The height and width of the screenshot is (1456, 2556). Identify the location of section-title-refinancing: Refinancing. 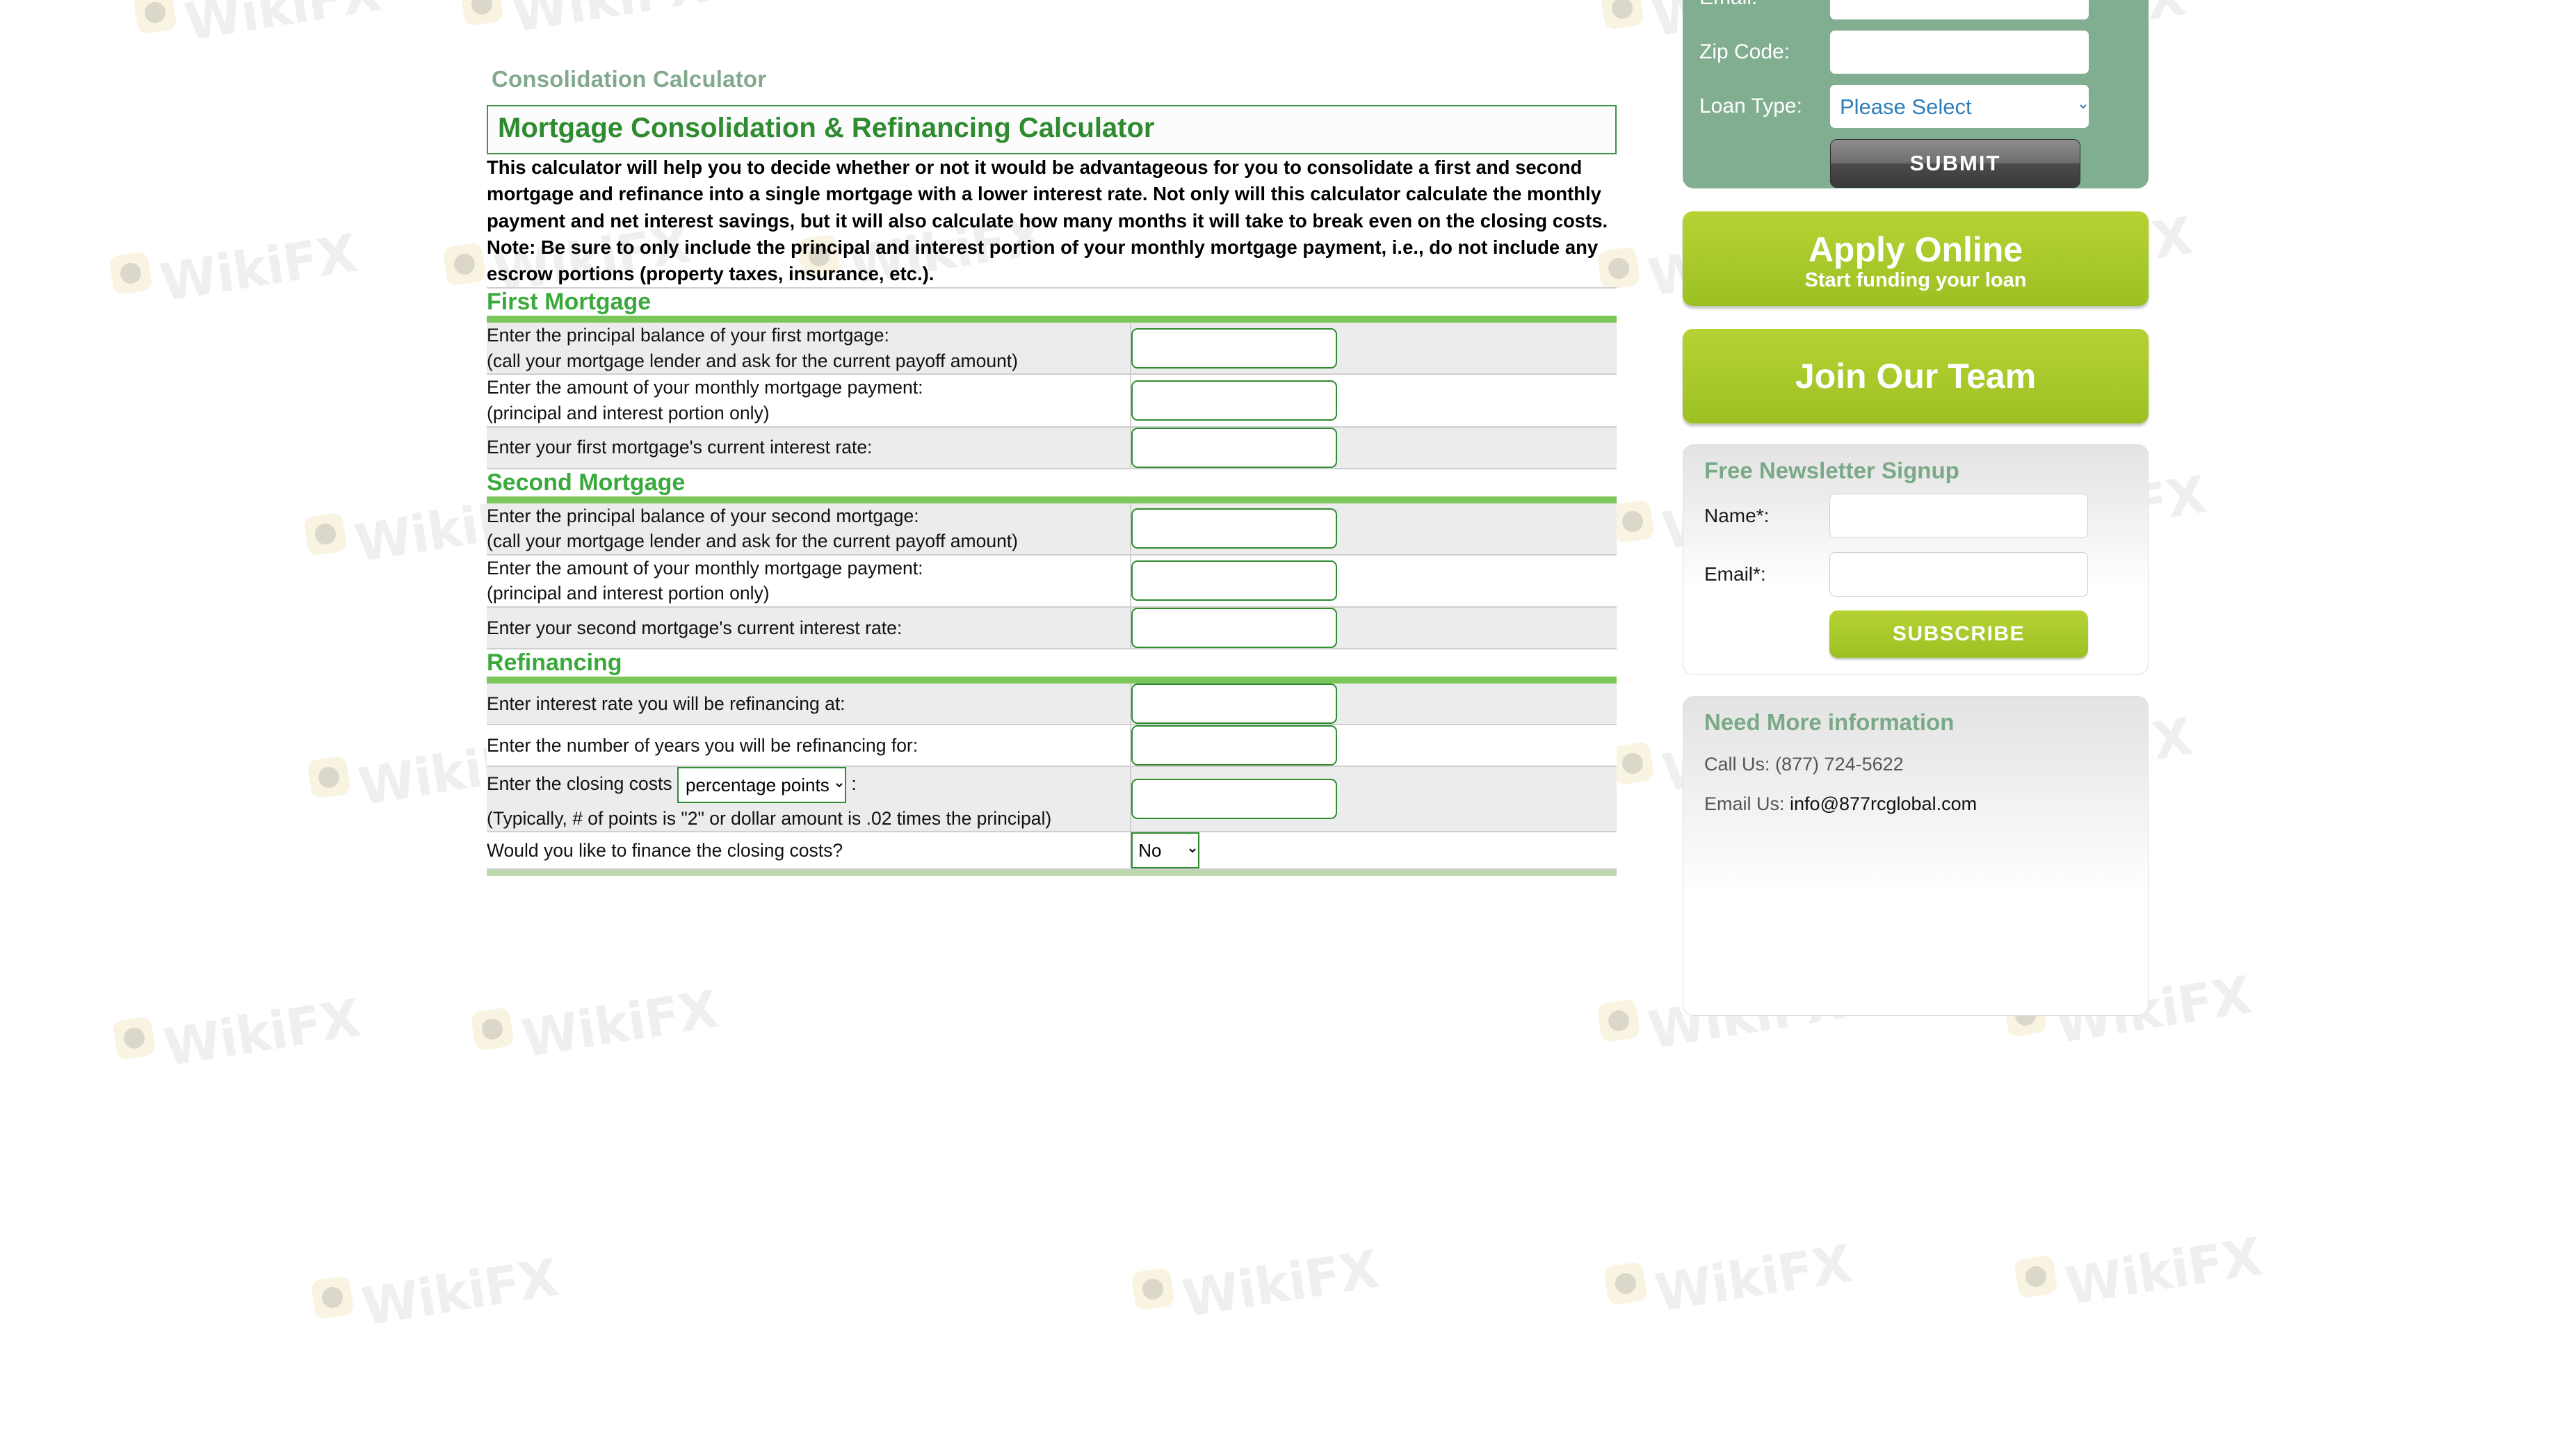
(1052, 662).